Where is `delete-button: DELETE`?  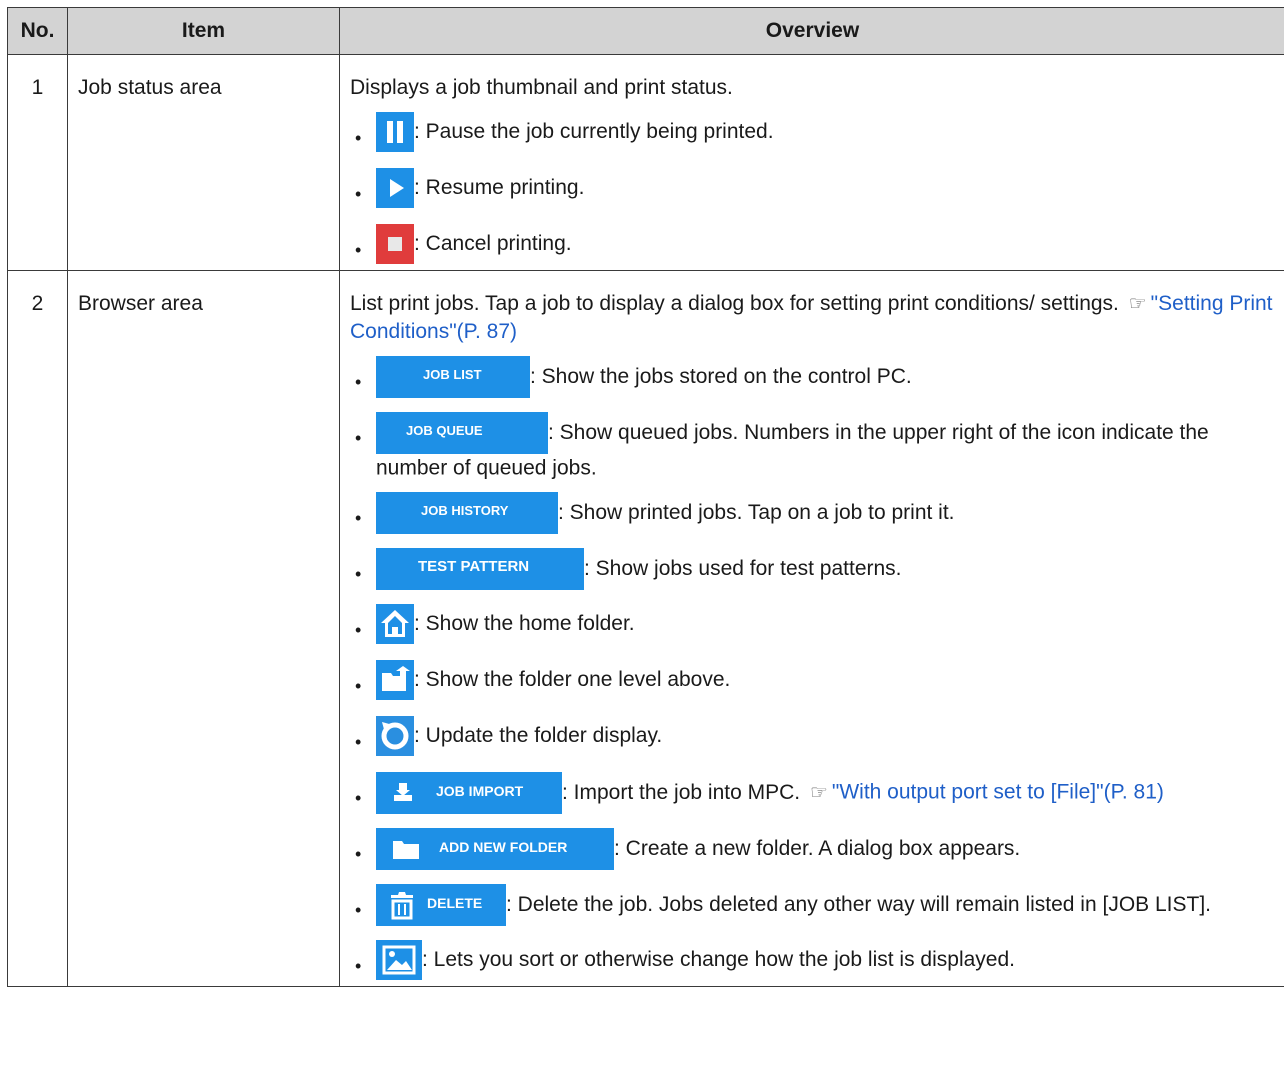
delete-button: DELETE is located at coordinates (441, 905).